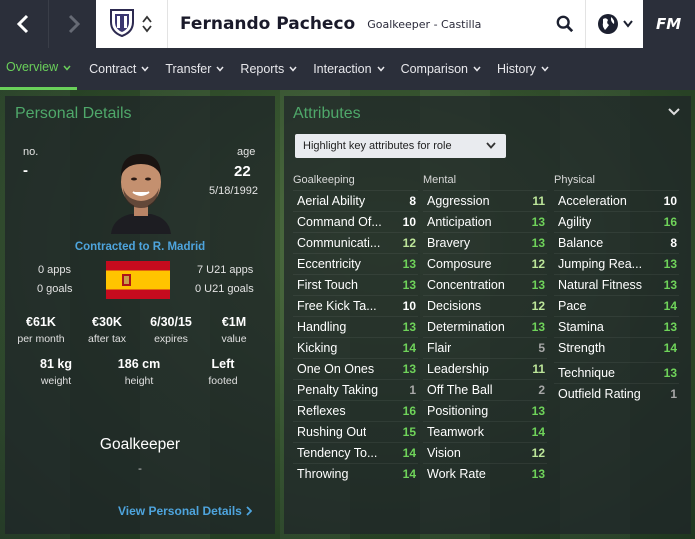 Image resolution: width=695 pixels, height=539 pixels. What do you see at coordinates (355, 326) in the screenshot?
I see `attribute-row: Handling 13` at bounding box center [355, 326].